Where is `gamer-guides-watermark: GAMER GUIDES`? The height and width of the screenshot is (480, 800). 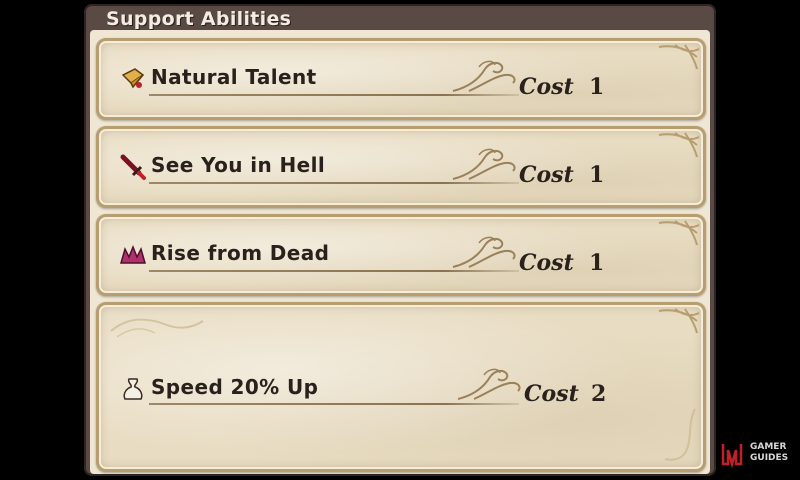 gamer-guides-watermark: GAMER GUIDES is located at coordinates (756, 454).